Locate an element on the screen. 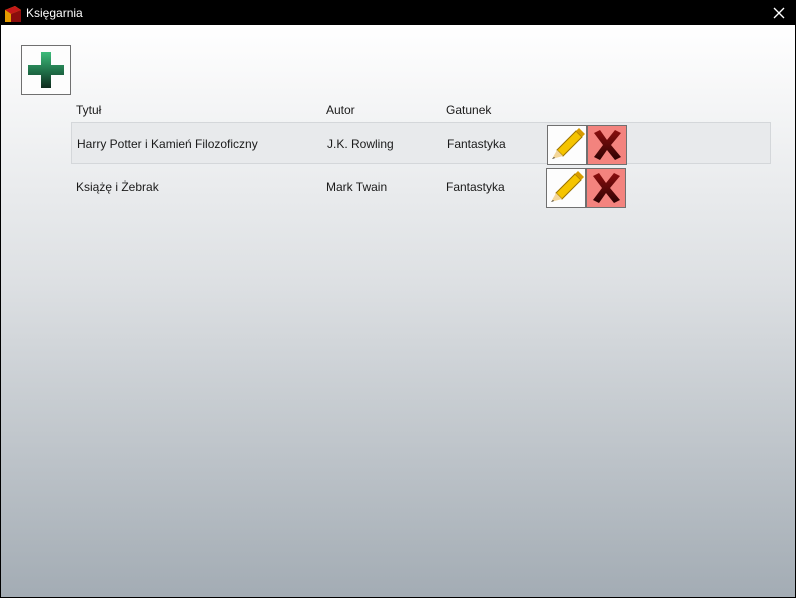  plus-icon is located at coordinates (46, 70).